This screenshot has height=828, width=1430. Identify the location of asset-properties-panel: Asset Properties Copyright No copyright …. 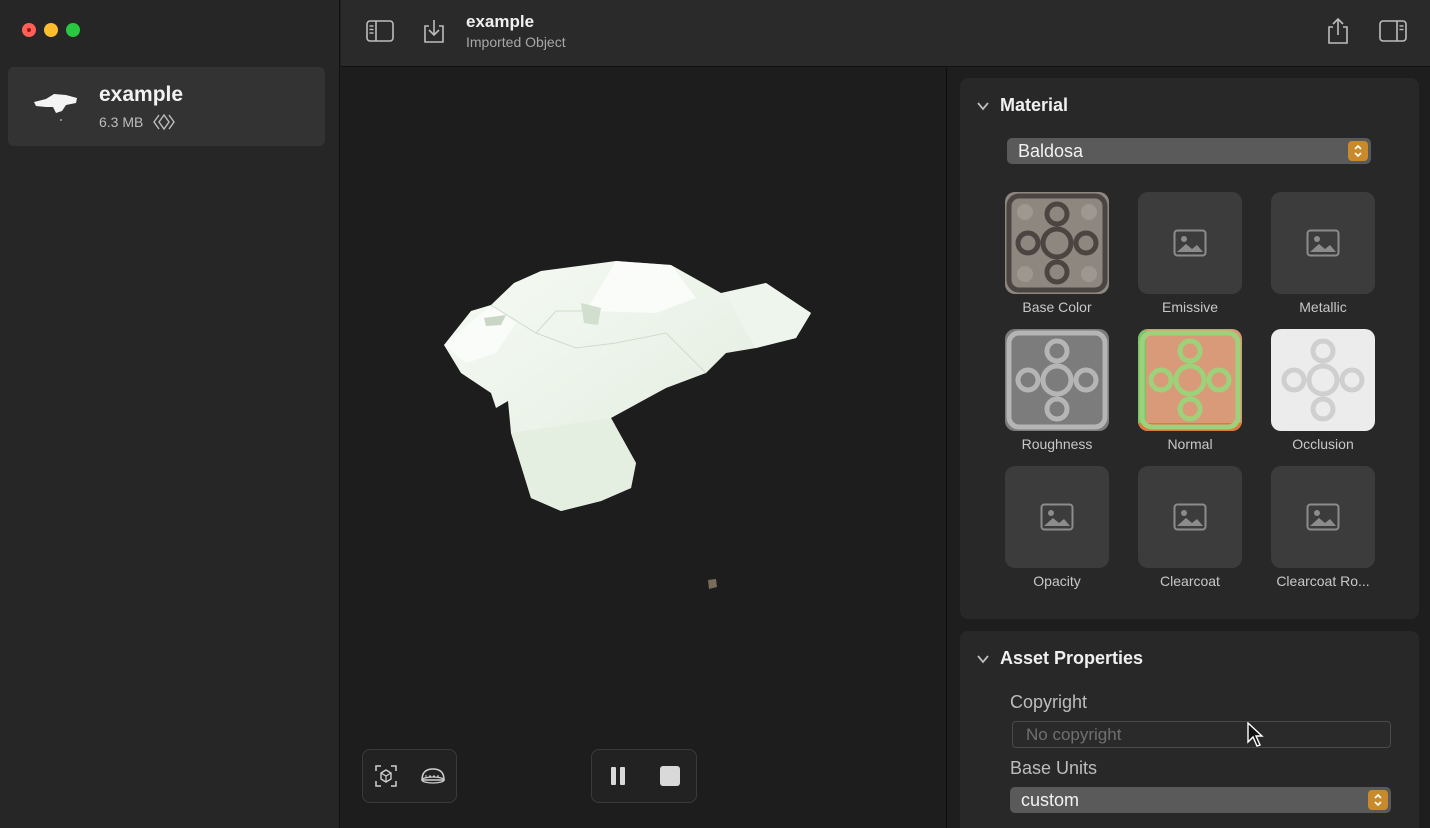
(1189, 729).